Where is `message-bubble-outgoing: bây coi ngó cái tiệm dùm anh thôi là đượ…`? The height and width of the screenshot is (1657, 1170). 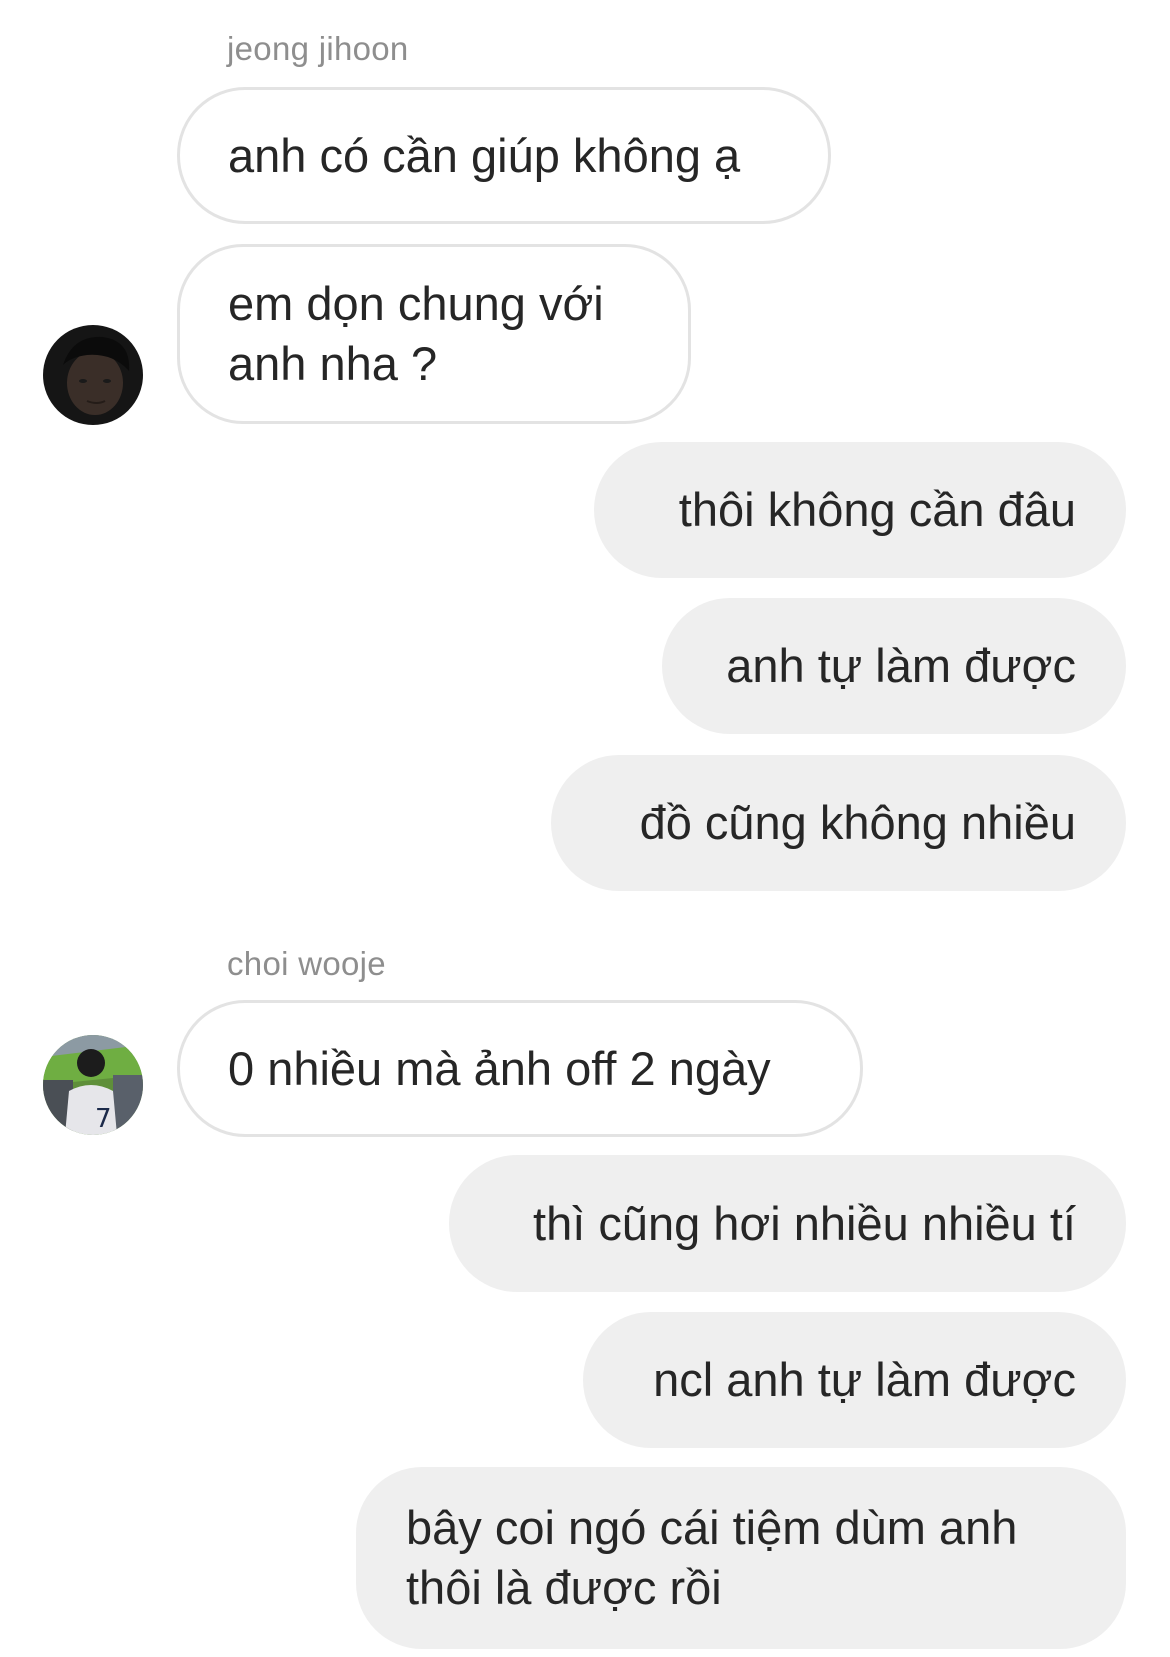 message-bubble-outgoing: bây coi ngó cái tiệm dùm anh thôi là đượ… is located at coordinates (741, 1558).